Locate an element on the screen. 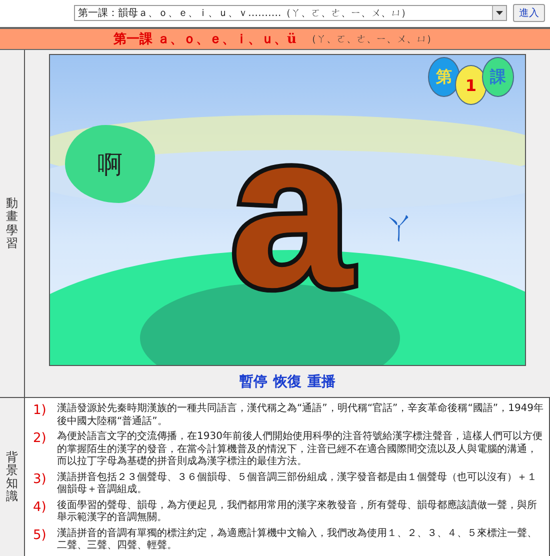  item-text: 漢語拼音包括２３個聲母、３６個韻母、５個音調三部份組成，漢字發音都是由１個聲母（也可以沒有）＋１個韻母＋音調組成。 is located at coordinates (297, 484).